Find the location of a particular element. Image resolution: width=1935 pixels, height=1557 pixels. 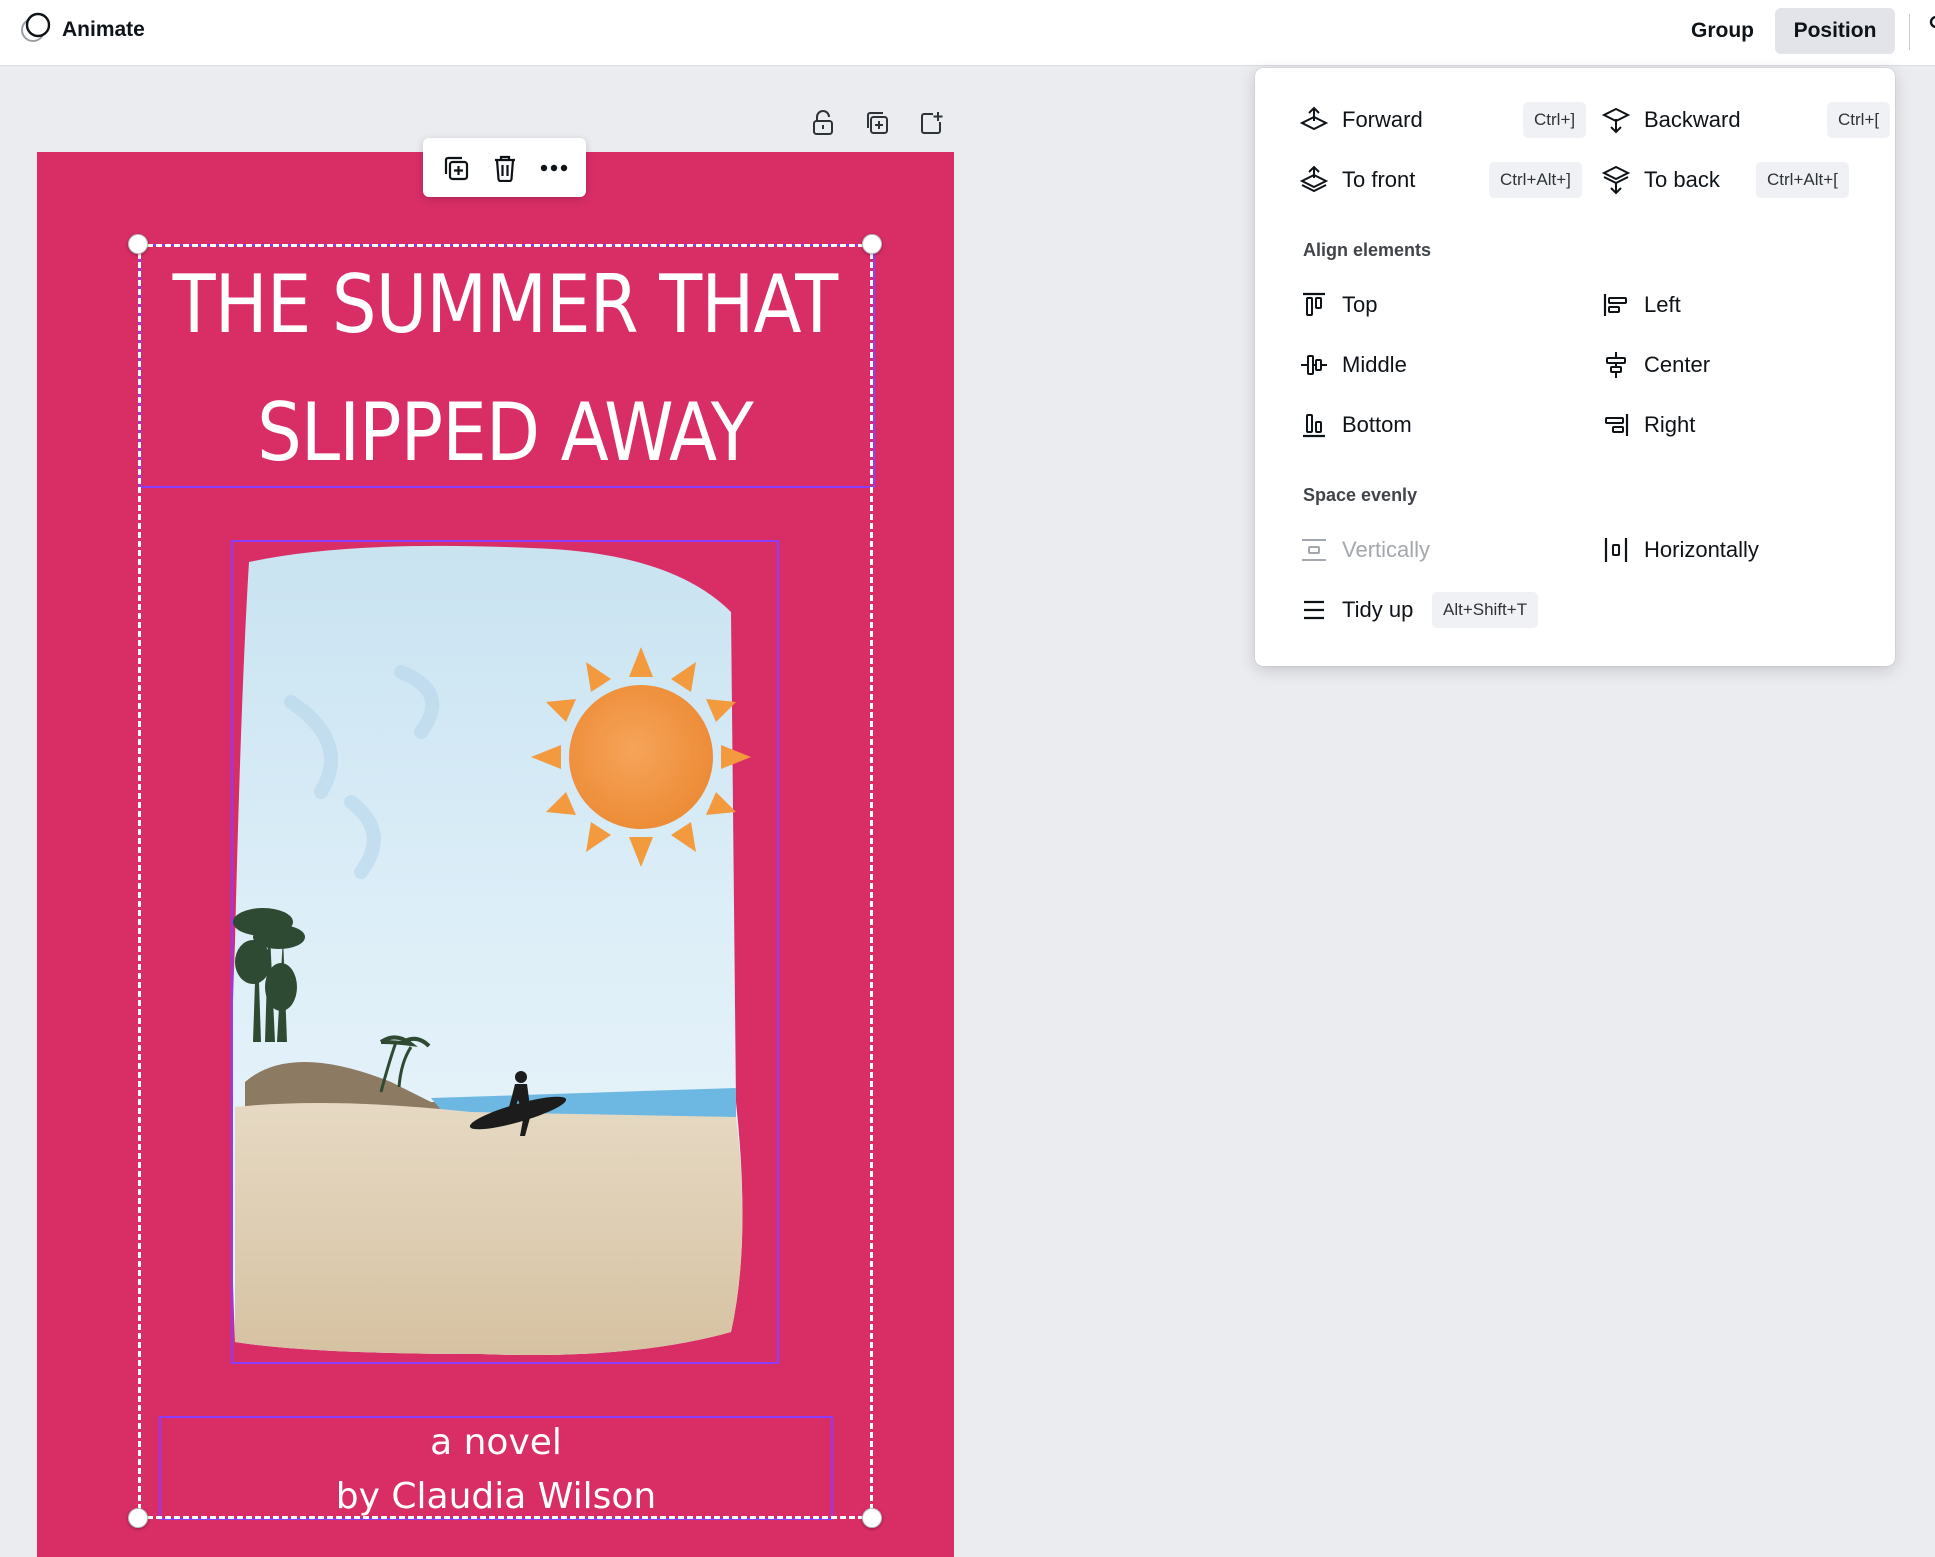

add-page-icon is located at coordinates (931, 123).